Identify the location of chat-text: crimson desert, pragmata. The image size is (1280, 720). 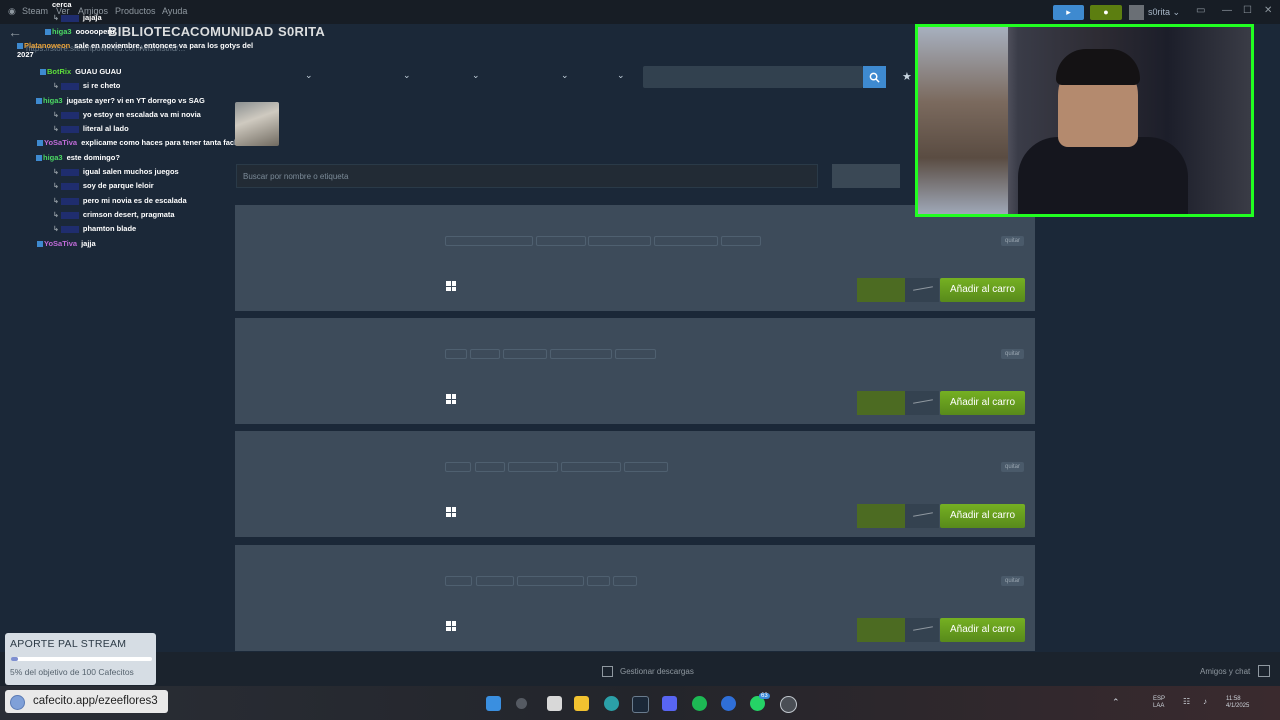
(128, 214).